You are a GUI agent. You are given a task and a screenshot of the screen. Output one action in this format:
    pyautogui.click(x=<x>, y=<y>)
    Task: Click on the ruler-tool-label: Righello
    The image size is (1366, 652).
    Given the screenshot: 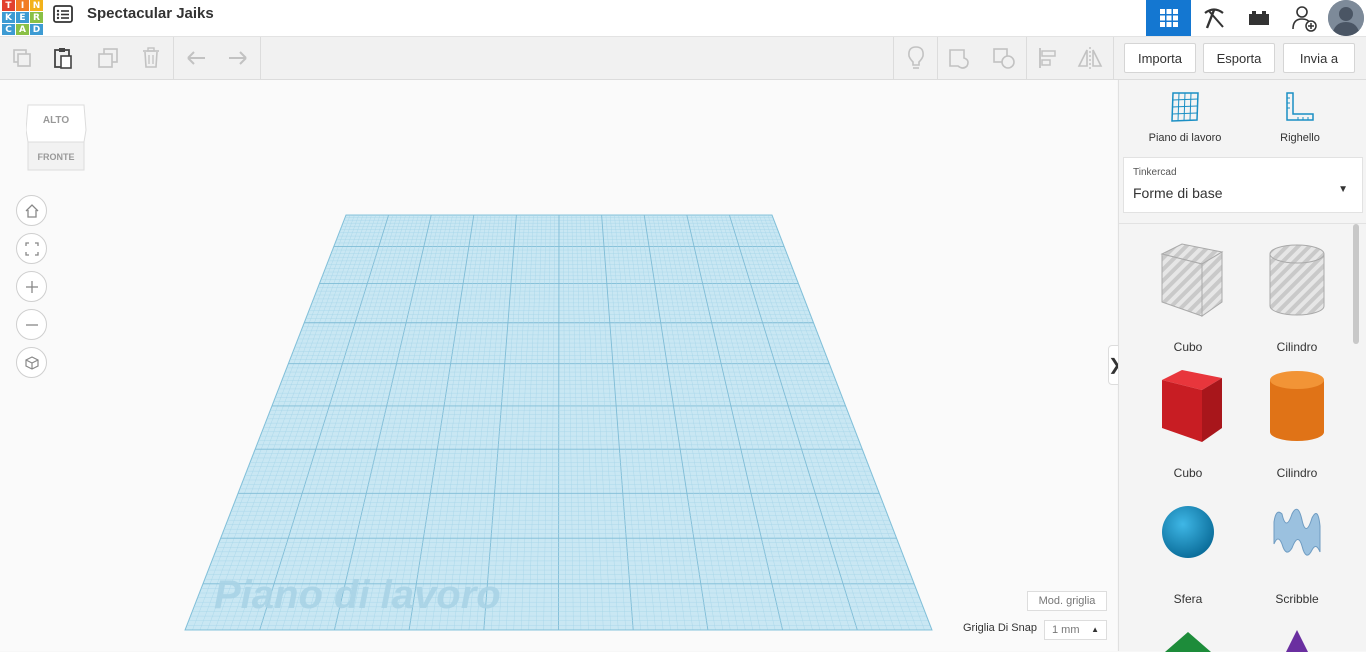 What is the action you would take?
    pyautogui.click(x=1300, y=138)
    